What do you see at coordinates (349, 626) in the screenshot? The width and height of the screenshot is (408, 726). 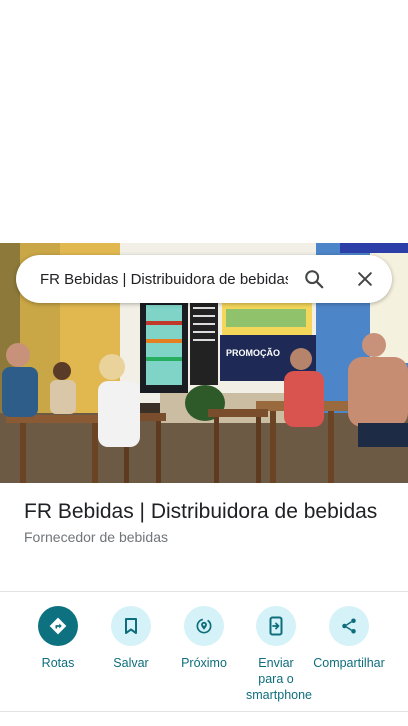 I see `share-icon` at bounding box center [349, 626].